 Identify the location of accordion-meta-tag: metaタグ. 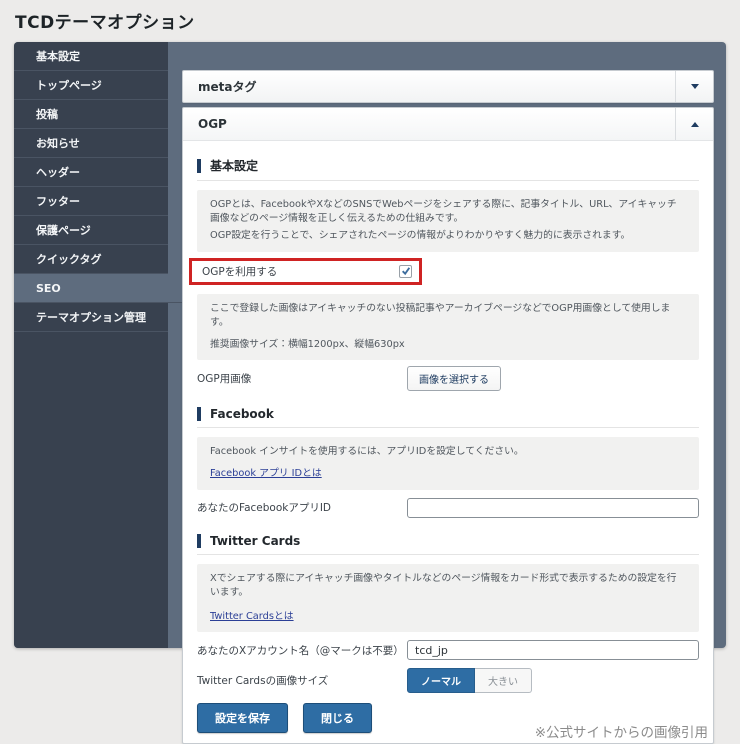
(448, 86).